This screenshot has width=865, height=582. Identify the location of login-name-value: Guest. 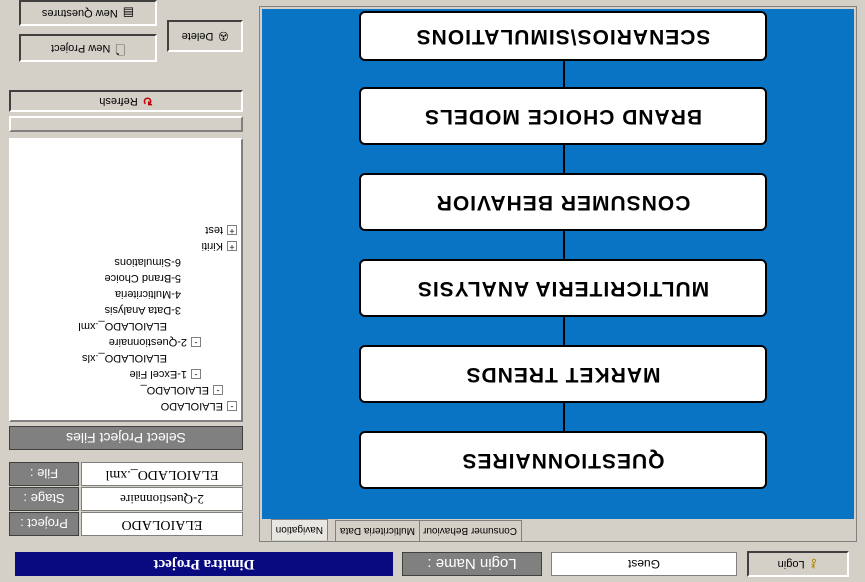
(644, 564).